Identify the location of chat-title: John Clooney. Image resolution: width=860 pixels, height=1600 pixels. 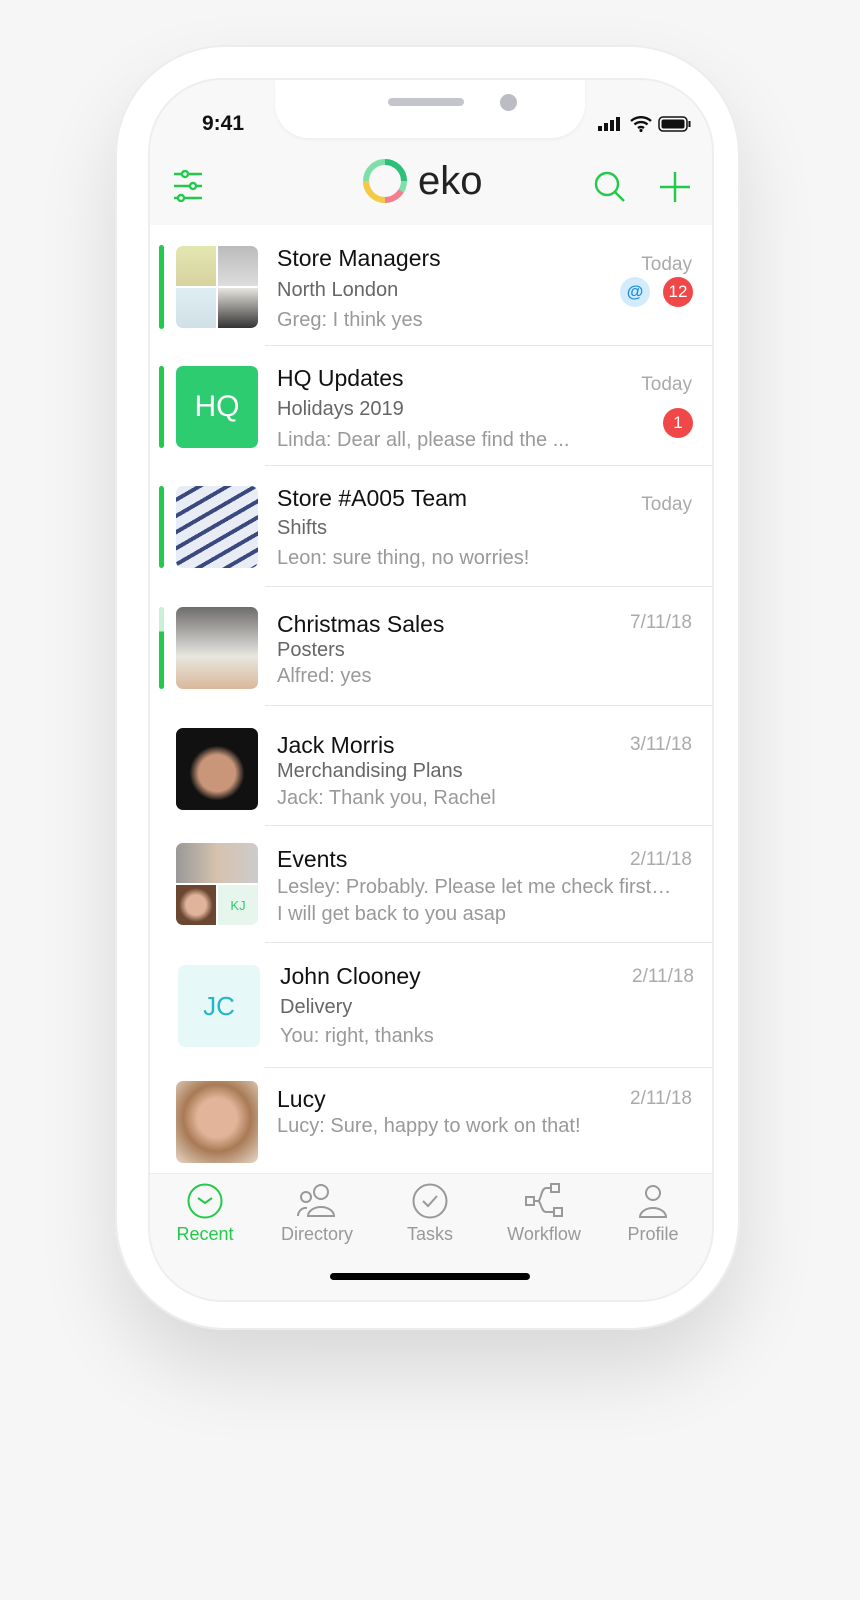
(350, 976).